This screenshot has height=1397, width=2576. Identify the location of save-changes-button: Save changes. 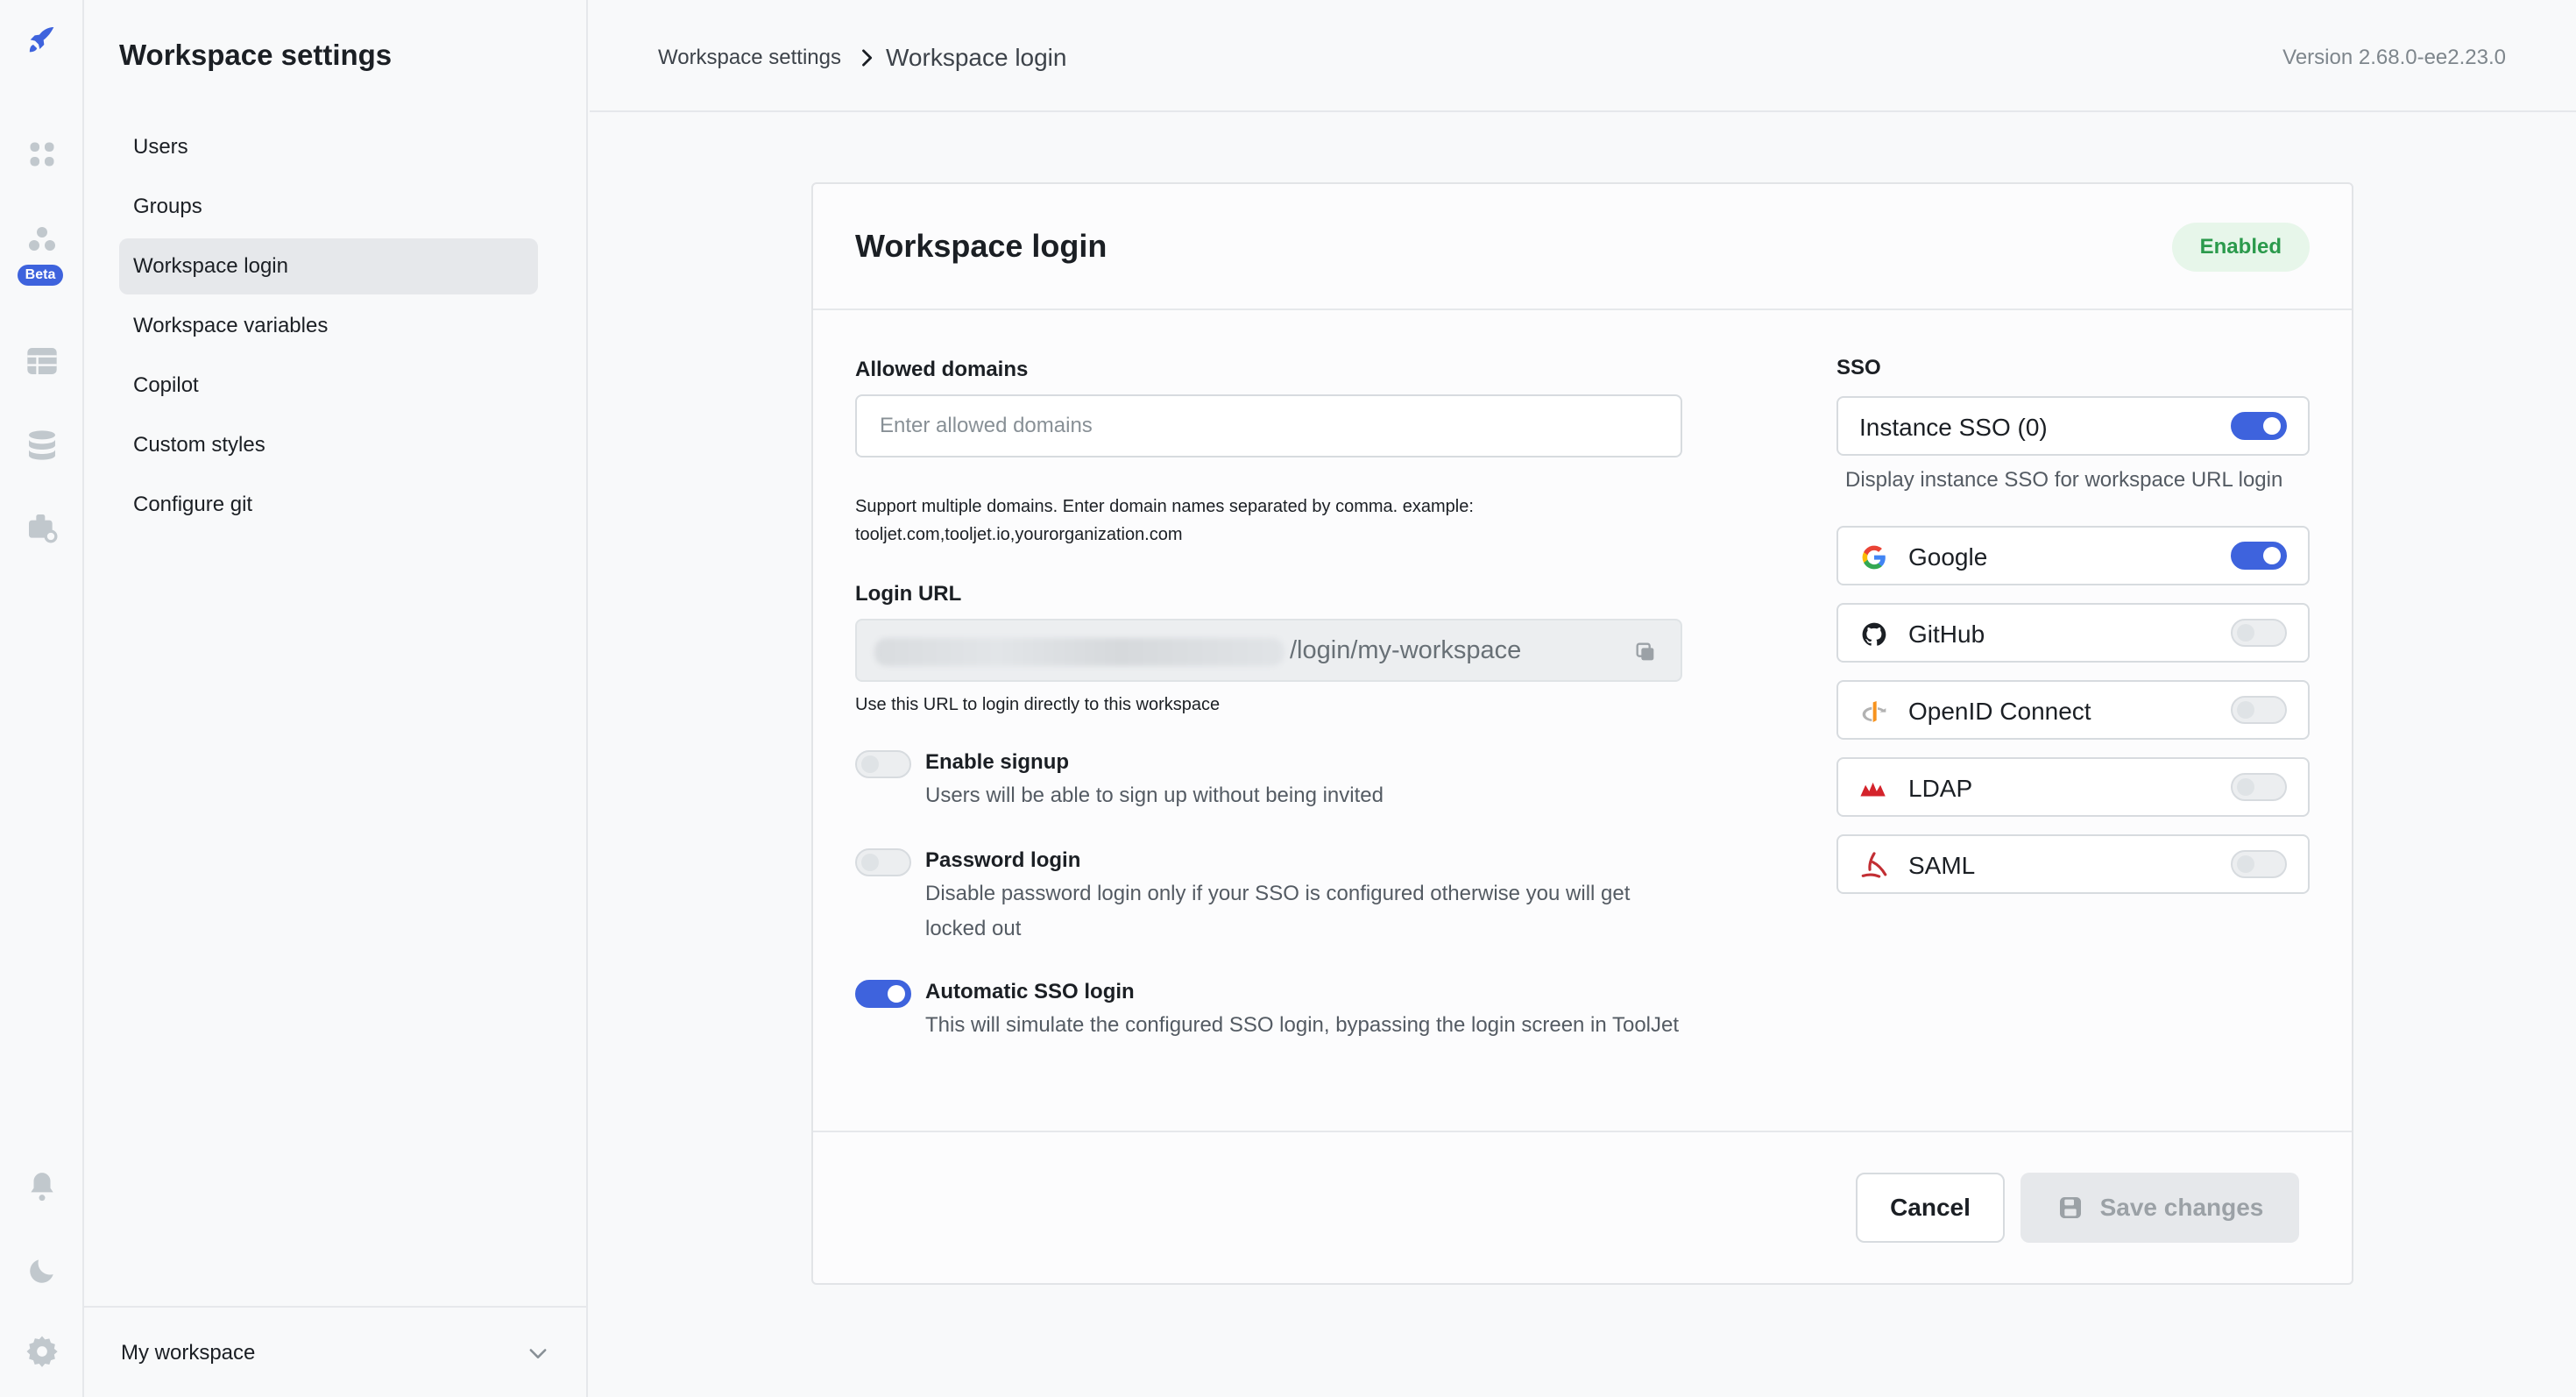
(2159, 1208).